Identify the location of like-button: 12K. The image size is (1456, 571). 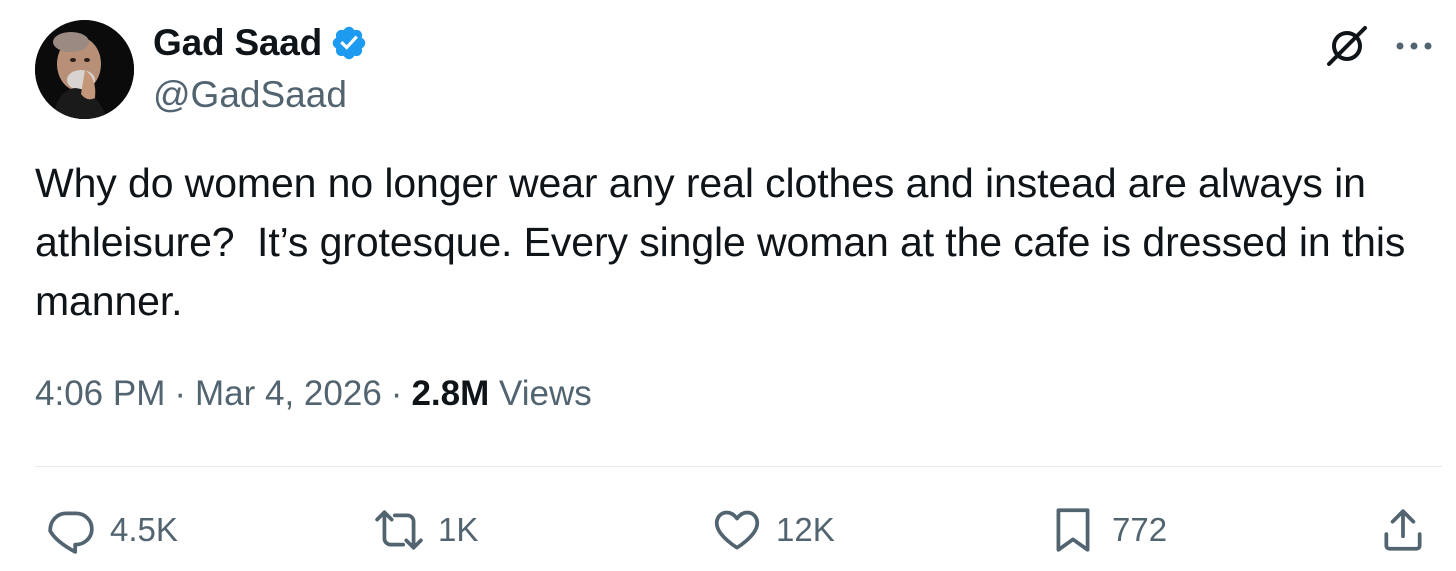
(773, 530).